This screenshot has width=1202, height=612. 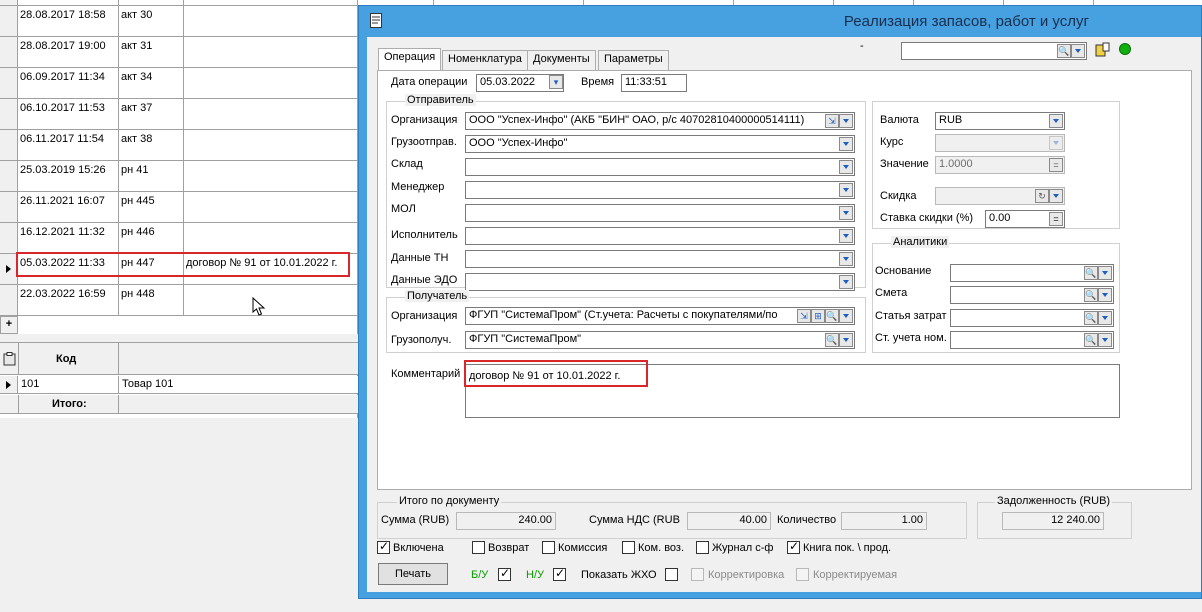 What do you see at coordinates (661, 548) in the screenshot?
I see `com-voz-label: Ком. воз.` at bounding box center [661, 548].